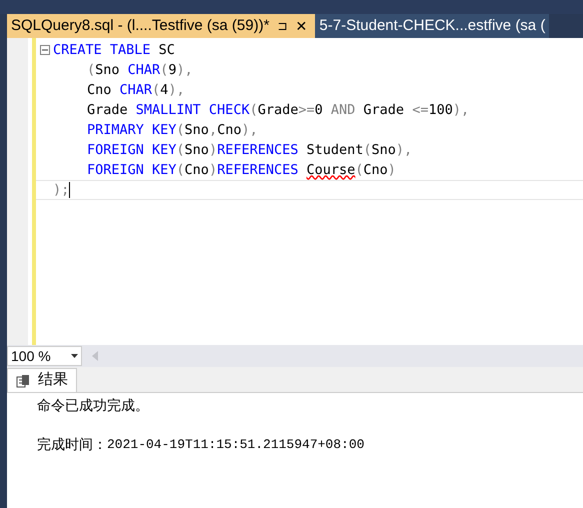 The image size is (583, 508). Describe the element at coordinates (235, 445) in the screenshot. I see `completion-time: 2021-04-19T11:15:51.2115947+08:00` at that location.